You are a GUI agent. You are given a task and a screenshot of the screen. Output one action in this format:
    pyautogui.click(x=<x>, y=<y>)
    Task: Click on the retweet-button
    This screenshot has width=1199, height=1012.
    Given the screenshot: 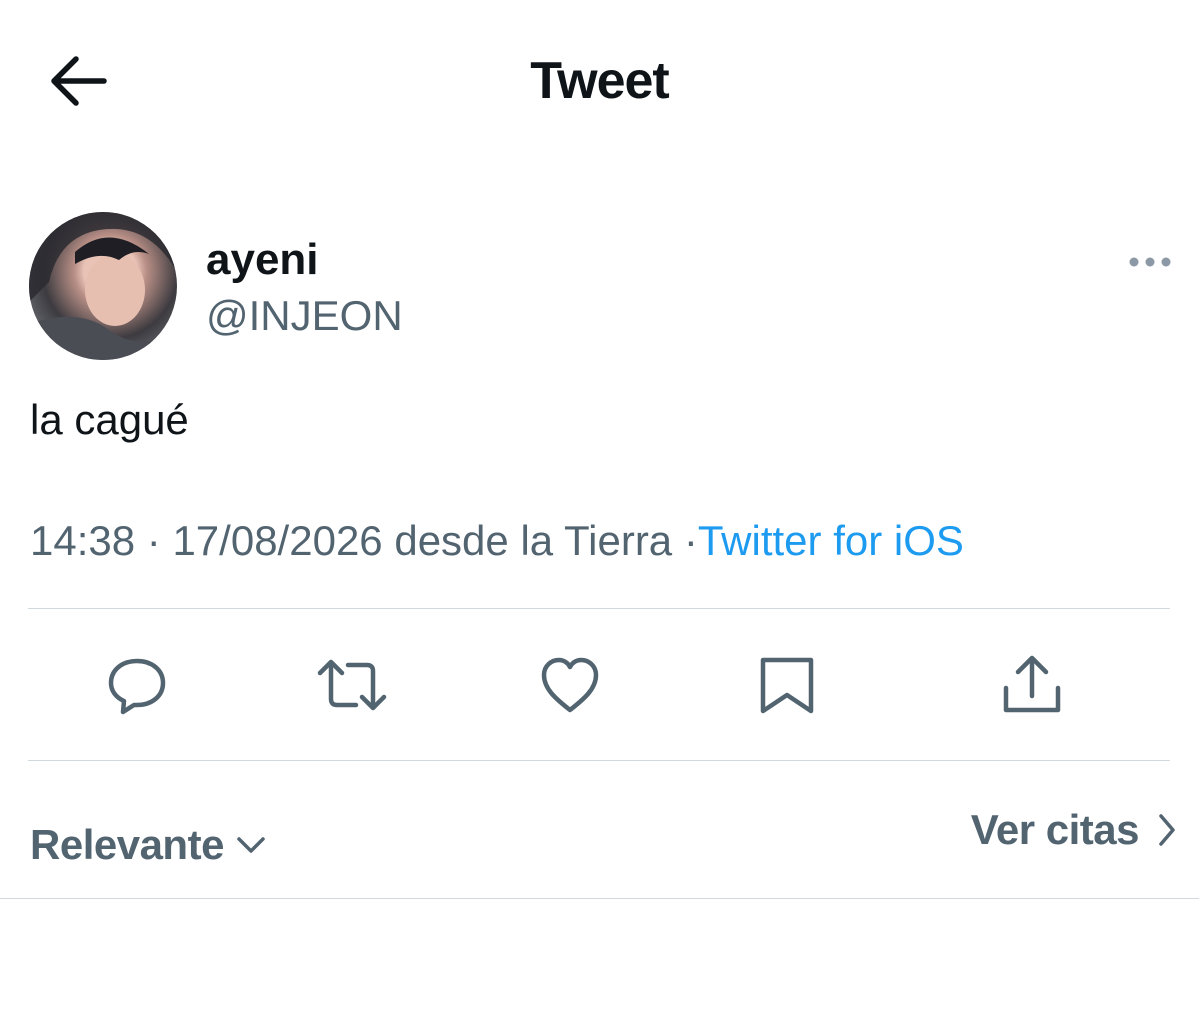 What is the action you would take?
    pyautogui.click(x=352, y=685)
    